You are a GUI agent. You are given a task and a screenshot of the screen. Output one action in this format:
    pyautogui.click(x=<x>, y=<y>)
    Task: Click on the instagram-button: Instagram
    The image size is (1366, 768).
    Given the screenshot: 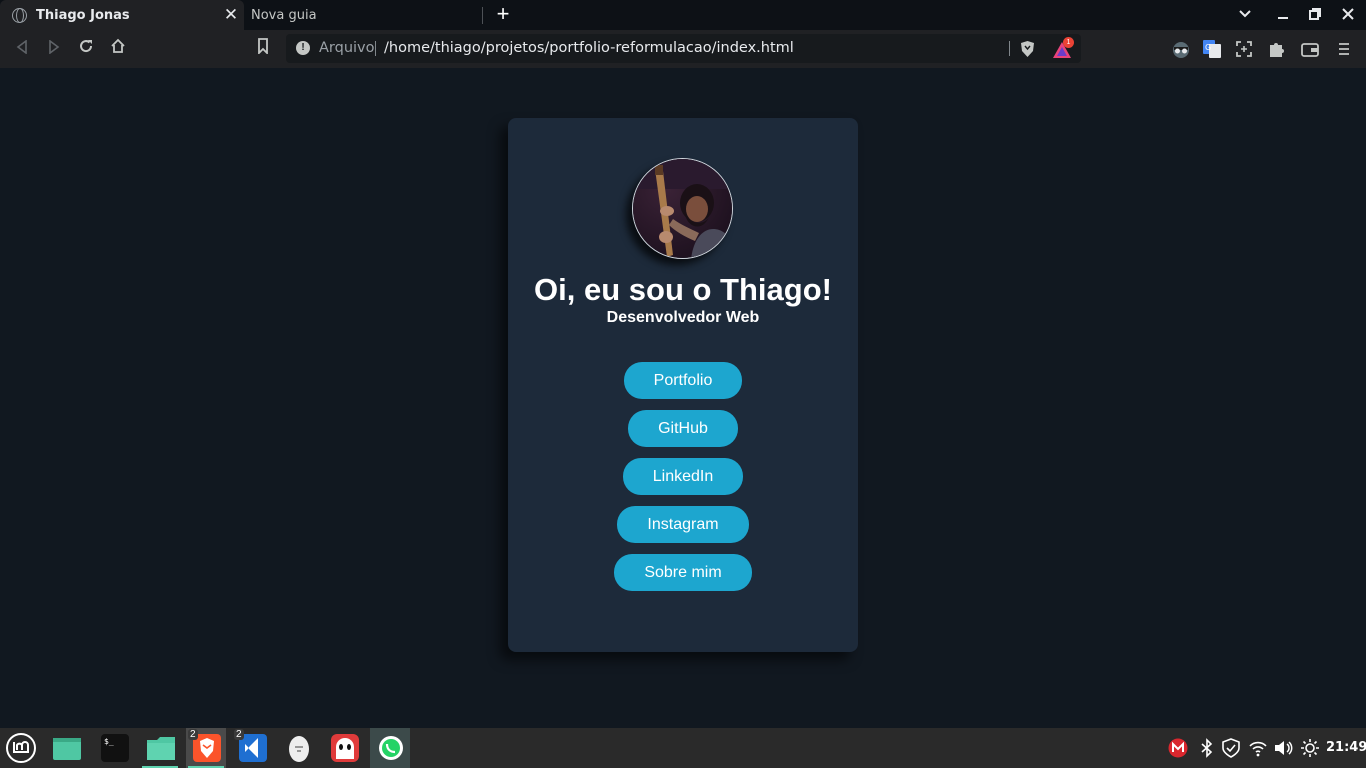 What is the action you would take?
    pyautogui.click(x=683, y=524)
    